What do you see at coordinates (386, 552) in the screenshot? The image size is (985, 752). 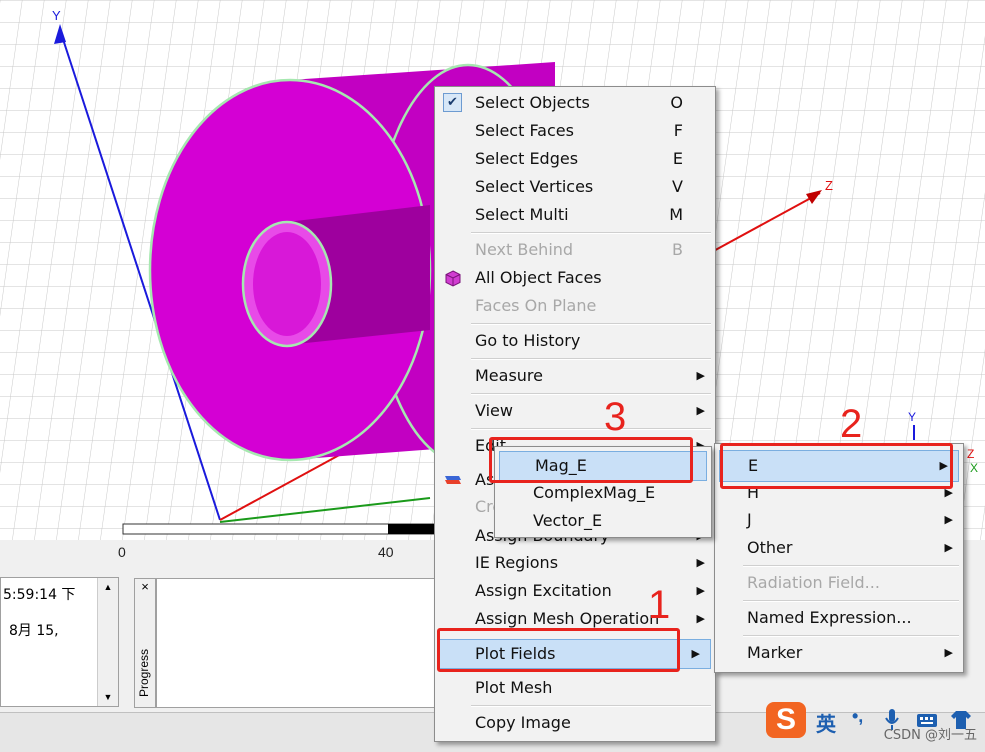 I see `scale-tick-40: 40` at bounding box center [386, 552].